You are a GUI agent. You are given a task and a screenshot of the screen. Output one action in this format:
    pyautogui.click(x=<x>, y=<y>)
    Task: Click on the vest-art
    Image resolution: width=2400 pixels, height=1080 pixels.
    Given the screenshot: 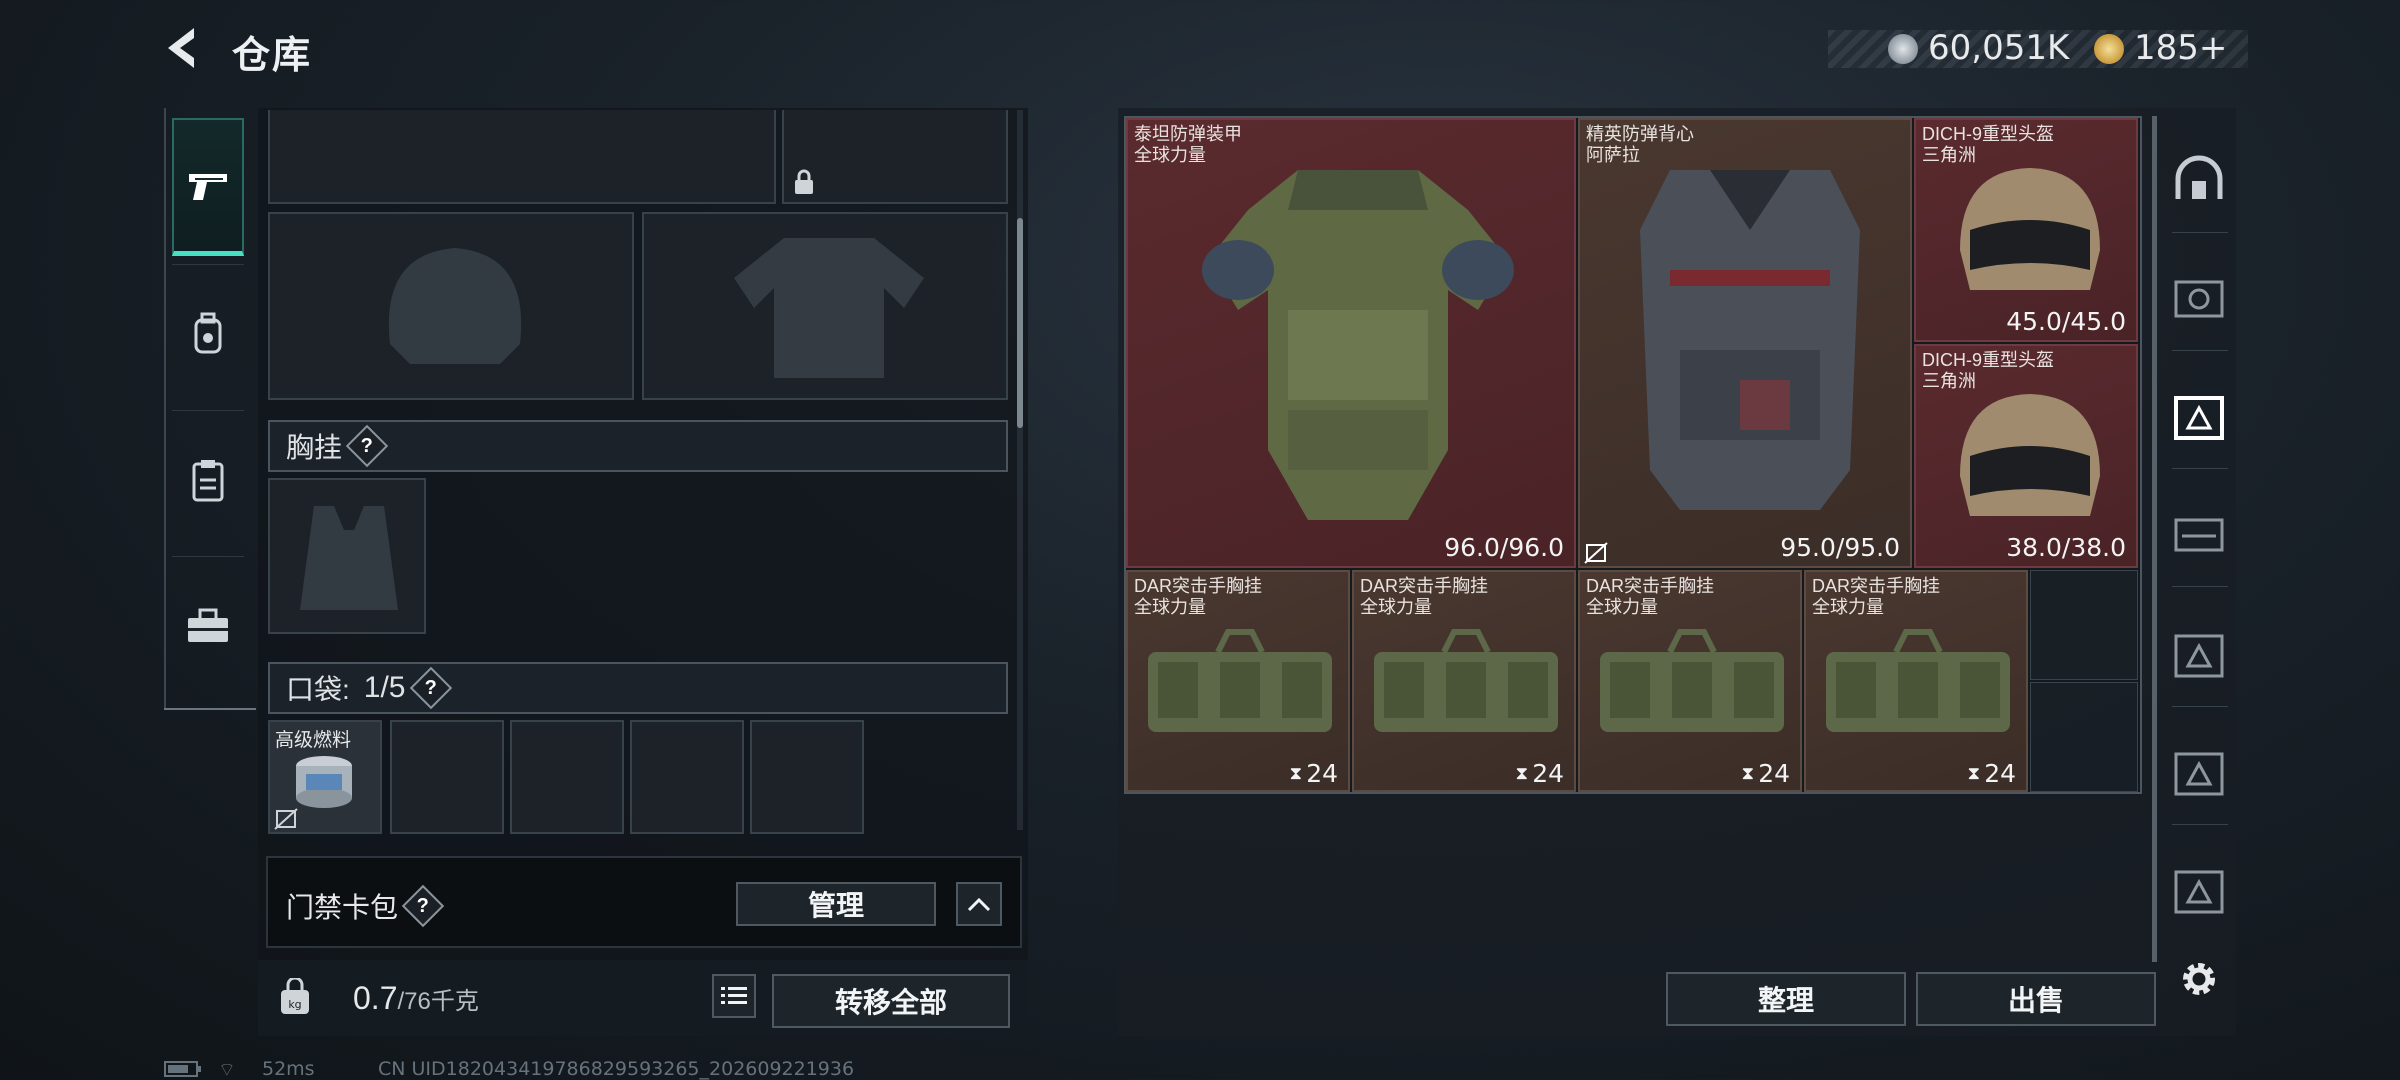 What is the action you would take?
    pyautogui.click(x=1750, y=340)
    